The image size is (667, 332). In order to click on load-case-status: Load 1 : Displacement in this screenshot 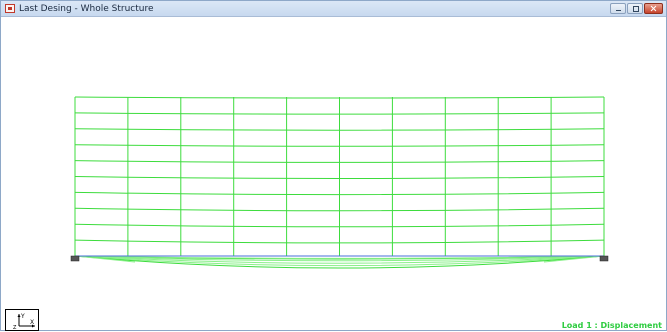, I will do `click(611, 325)`.